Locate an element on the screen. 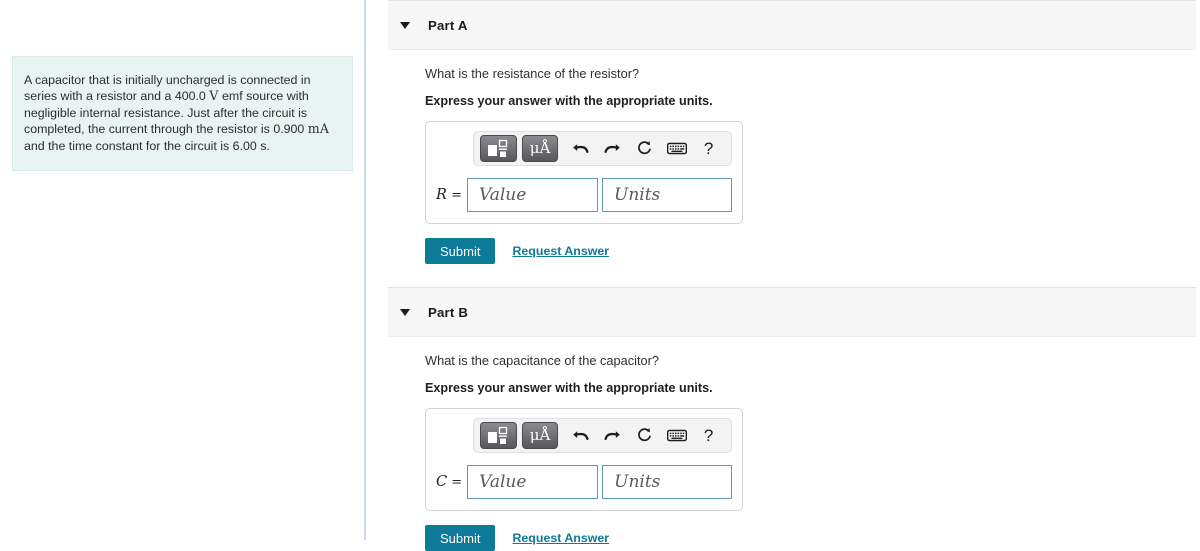 This screenshot has height=551, width=1200. part-header-a: Part A is located at coordinates (792, 25).